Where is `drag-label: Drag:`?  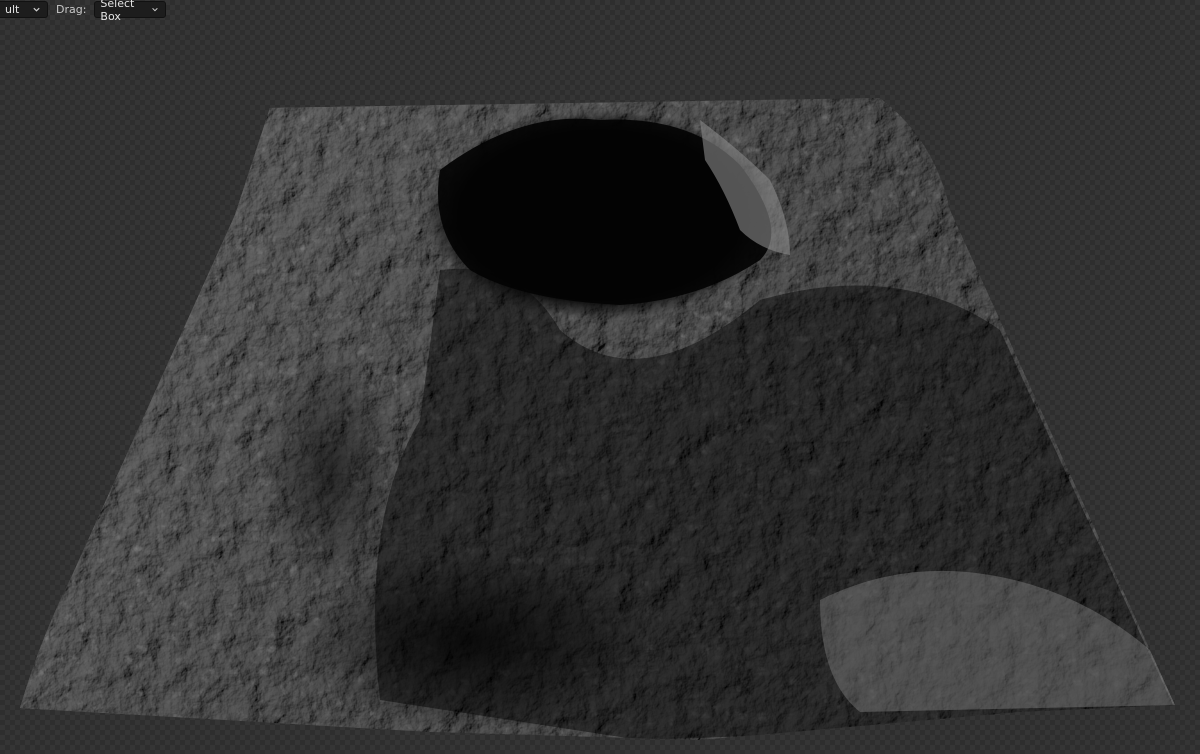
drag-label: Drag: is located at coordinates (71, 9).